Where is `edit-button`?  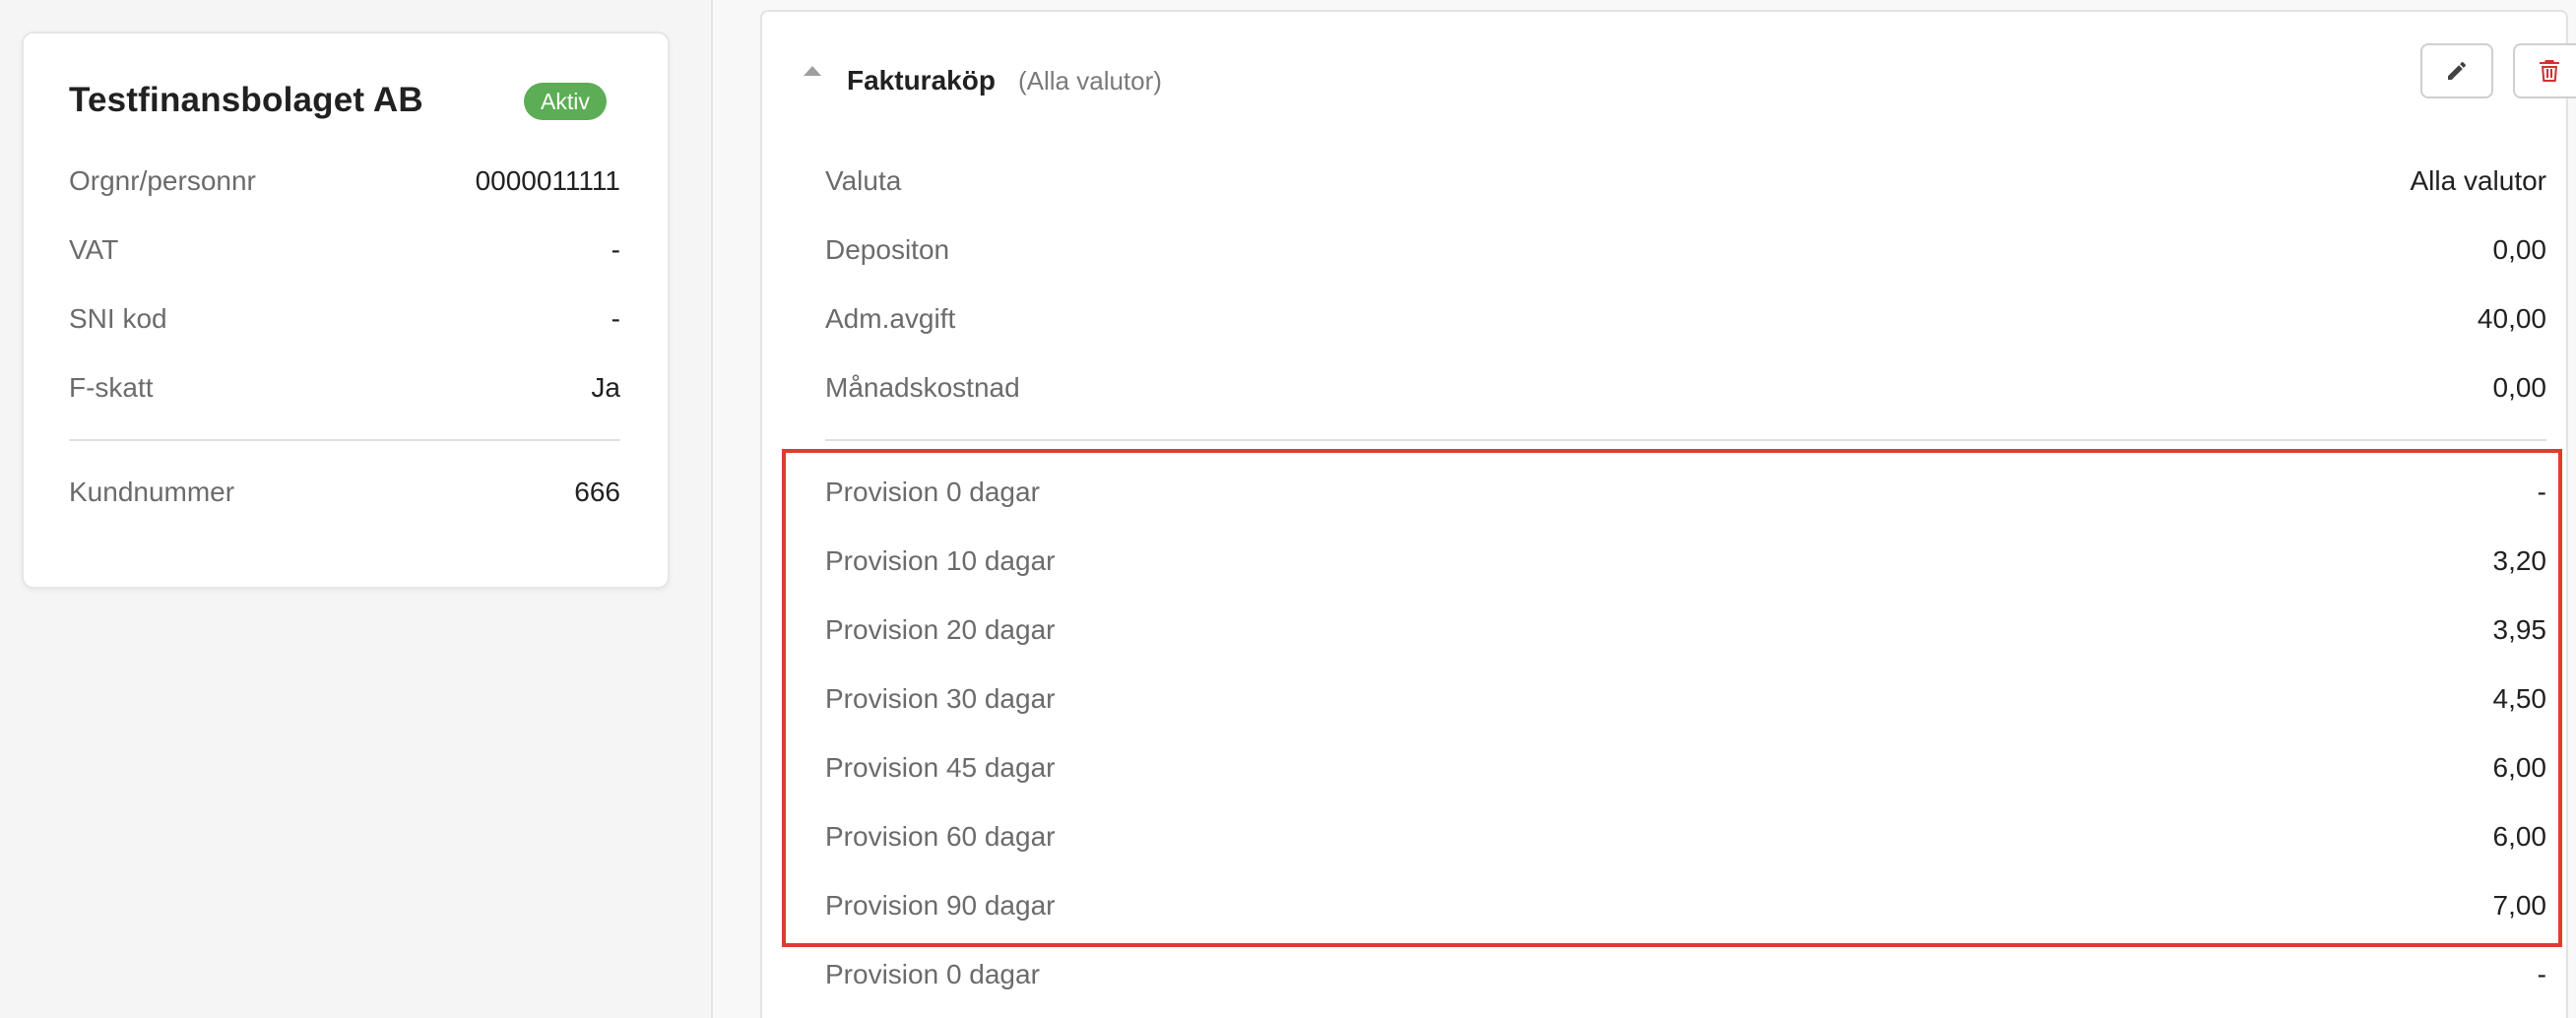
edit-button is located at coordinates (2456, 70).